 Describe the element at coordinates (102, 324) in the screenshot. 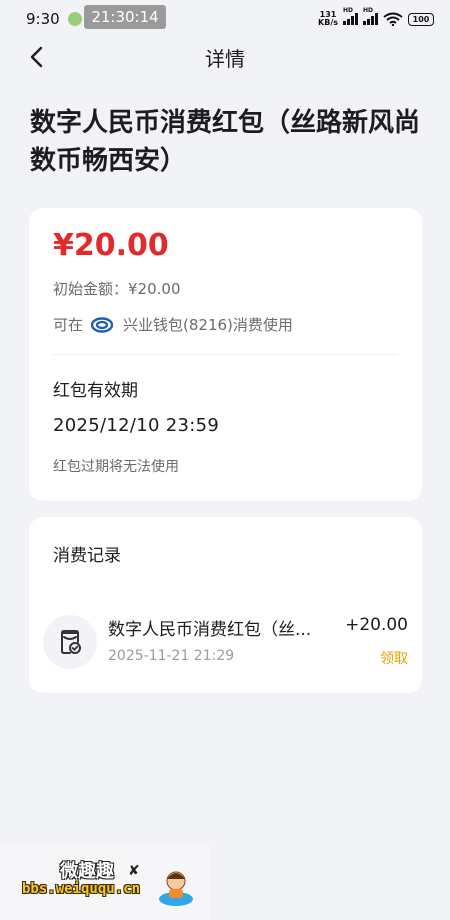

I see `industrial-bank-logo-icon` at that location.